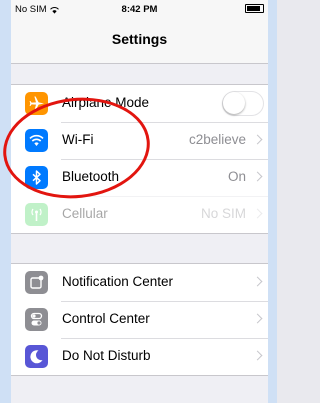  I want to click on settings-row-airplane-mode: Airplane Mode, so click(139, 103).